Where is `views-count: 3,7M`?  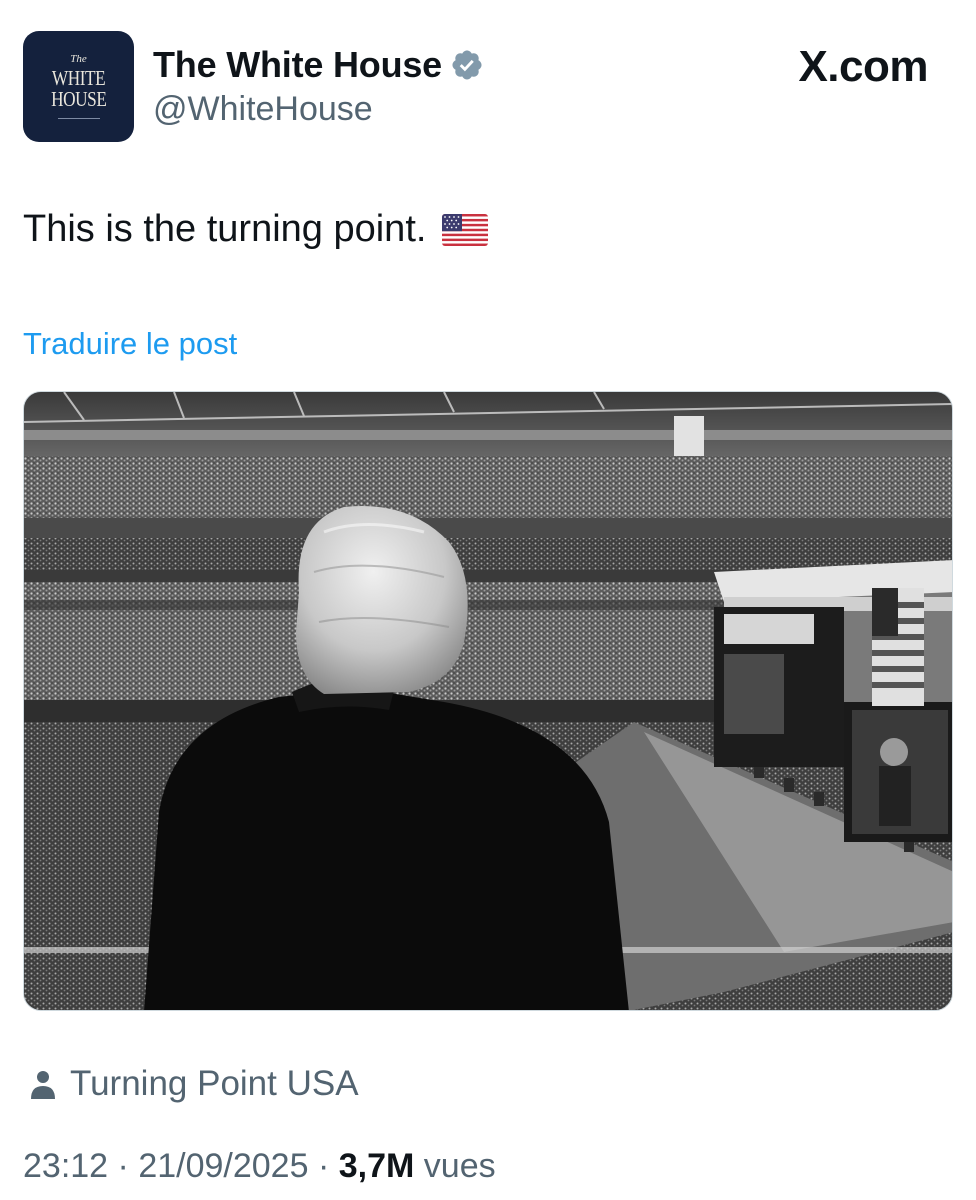
views-count: 3,7M is located at coordinates (376, 1166).